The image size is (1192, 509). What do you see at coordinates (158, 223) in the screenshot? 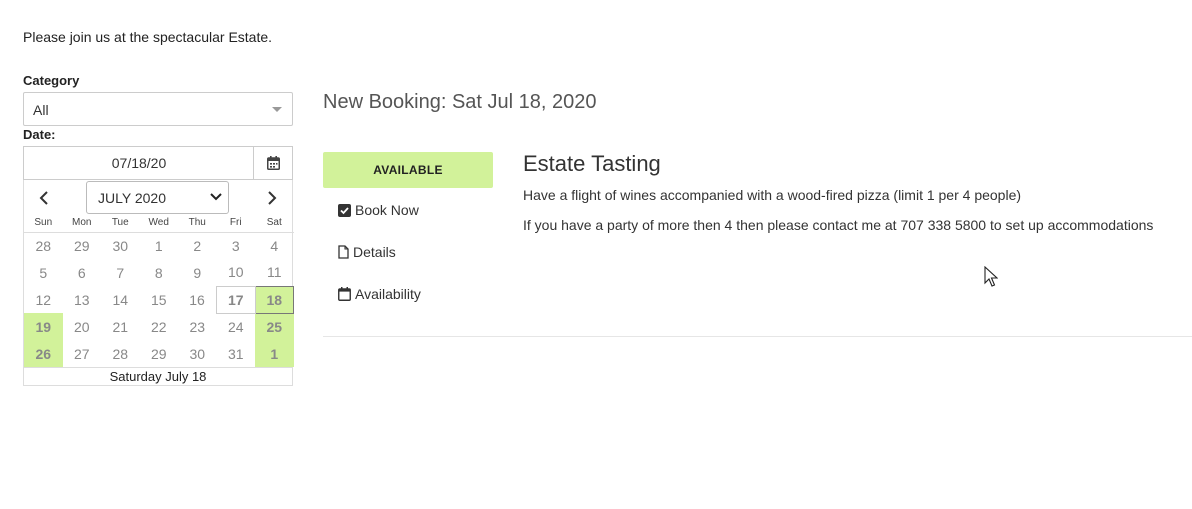
I see `weekday-header: Wed` at bounding box center [158, 223].